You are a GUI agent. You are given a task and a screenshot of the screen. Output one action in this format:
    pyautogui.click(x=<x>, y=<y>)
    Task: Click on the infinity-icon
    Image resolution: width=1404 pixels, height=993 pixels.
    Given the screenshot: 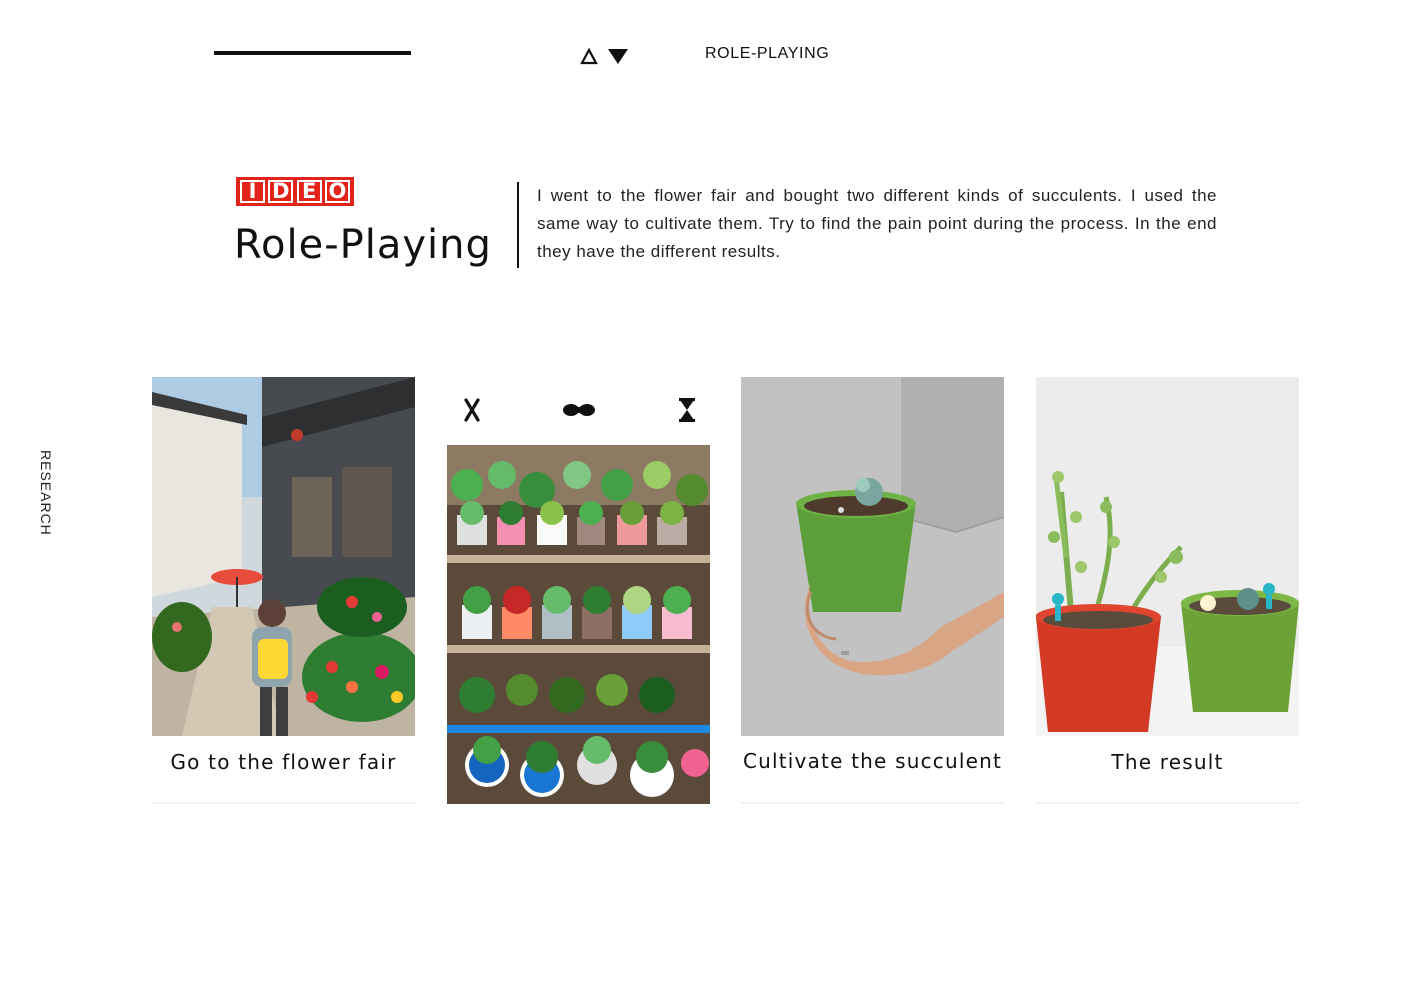 What is the action you would take?
    pyautogui.click(x=579, y=410)
    